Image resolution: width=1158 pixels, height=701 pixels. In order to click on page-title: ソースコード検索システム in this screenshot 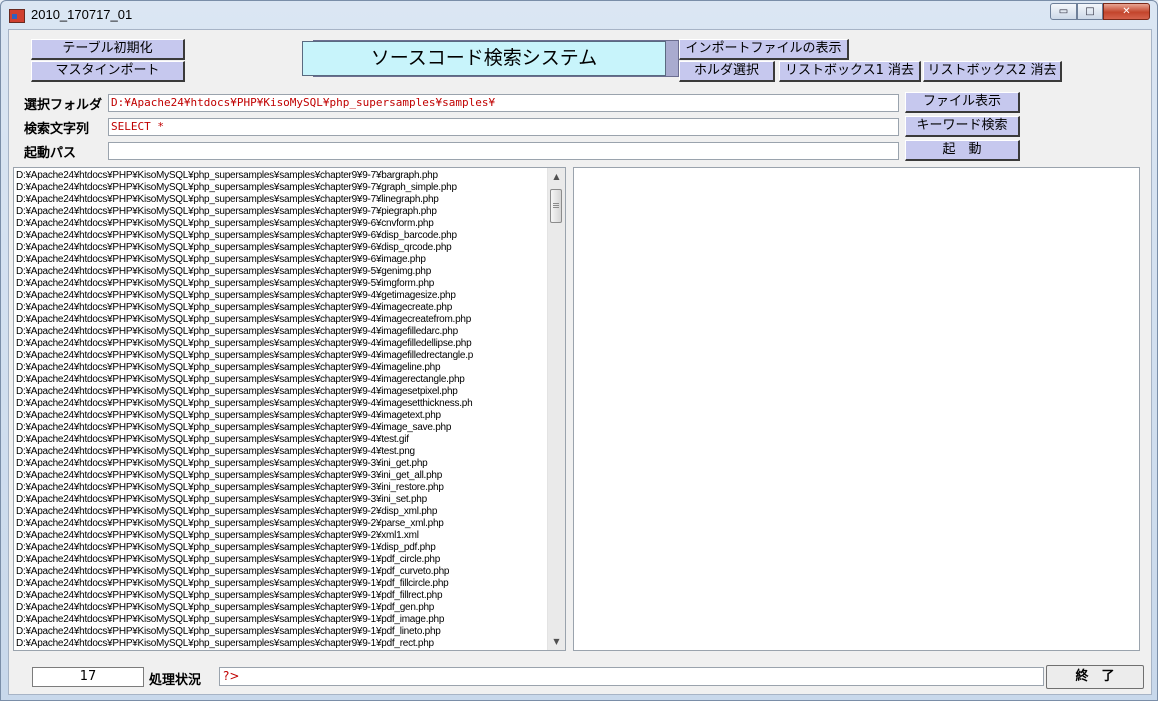, I will do `click(484, 58)`.